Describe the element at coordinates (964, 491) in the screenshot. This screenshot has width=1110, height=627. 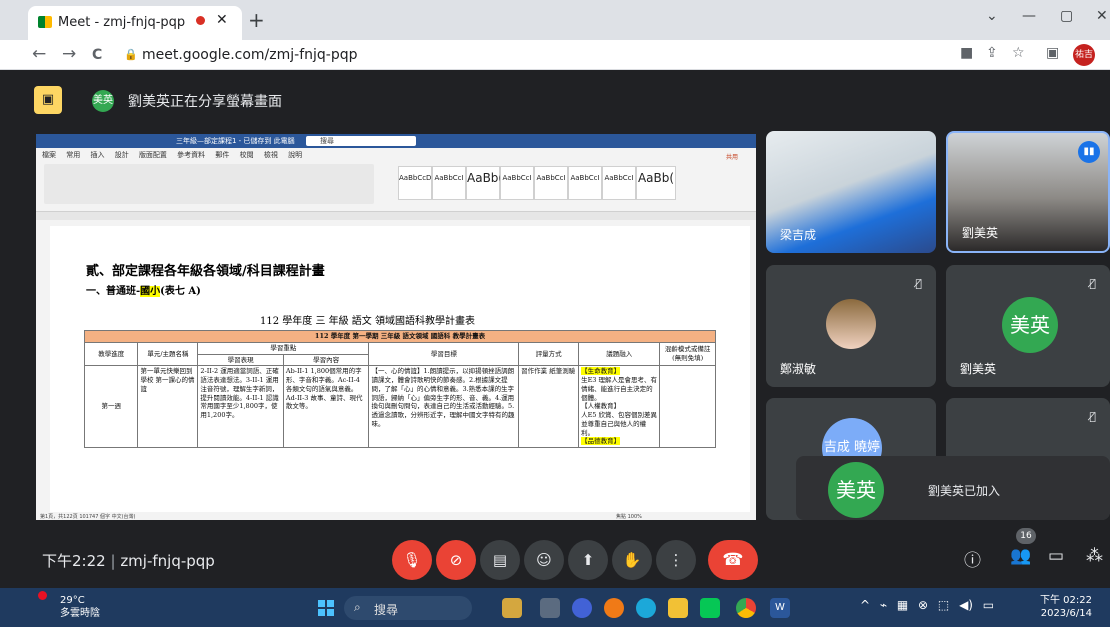
I see `join-text: 劉美英已加入` at that location.